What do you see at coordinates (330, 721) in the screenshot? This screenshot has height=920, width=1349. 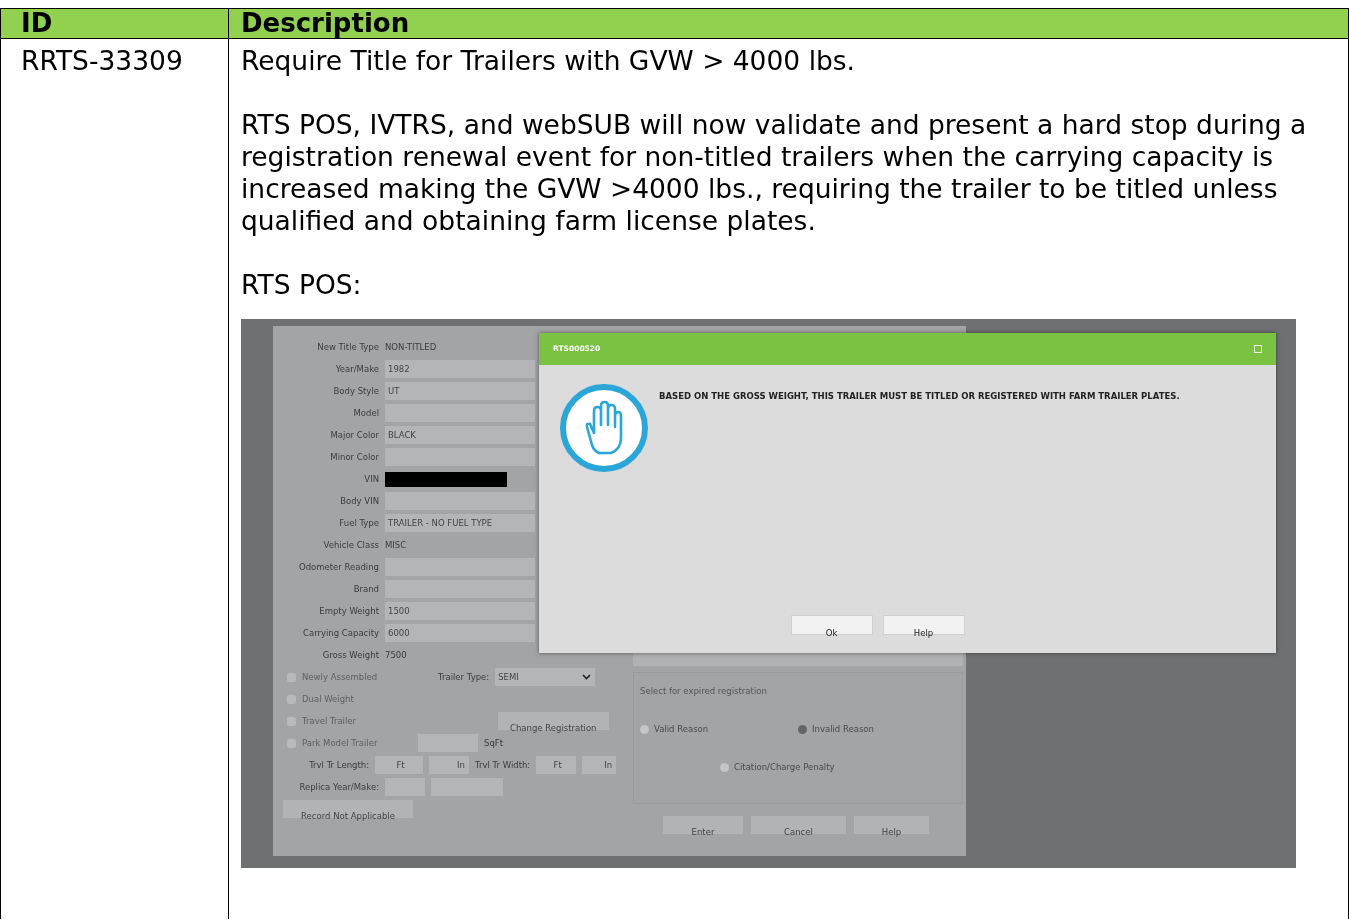 I see `checkbox-label: Travel Trailer` at bounding box center [330, 721].